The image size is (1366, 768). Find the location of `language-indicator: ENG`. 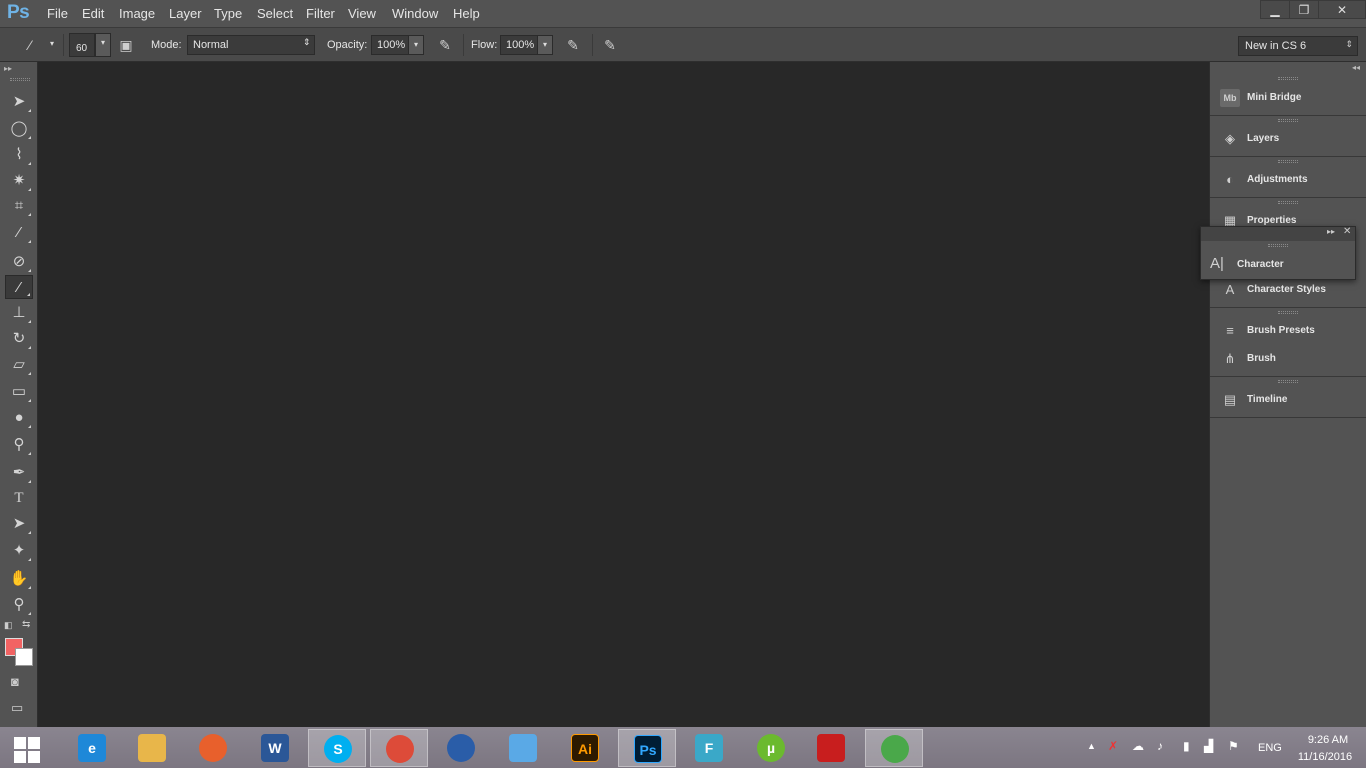

language-indicator: ENG is located at coordinates (1270, 748).